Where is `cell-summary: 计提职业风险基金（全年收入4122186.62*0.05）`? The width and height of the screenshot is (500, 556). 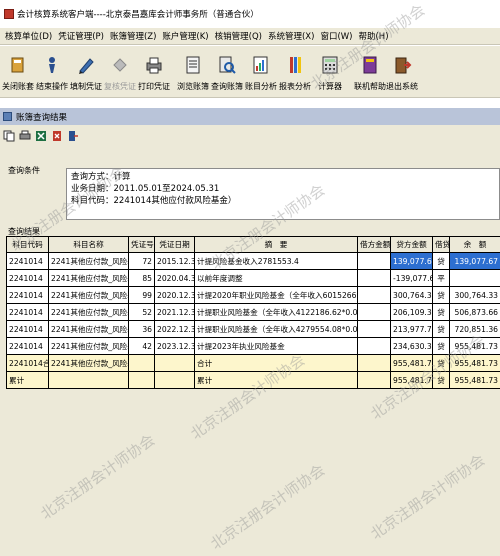
cell-summary: 计提职业风险基金（全年收入4122186.62*0.05） is located at coordinates (276, 312).